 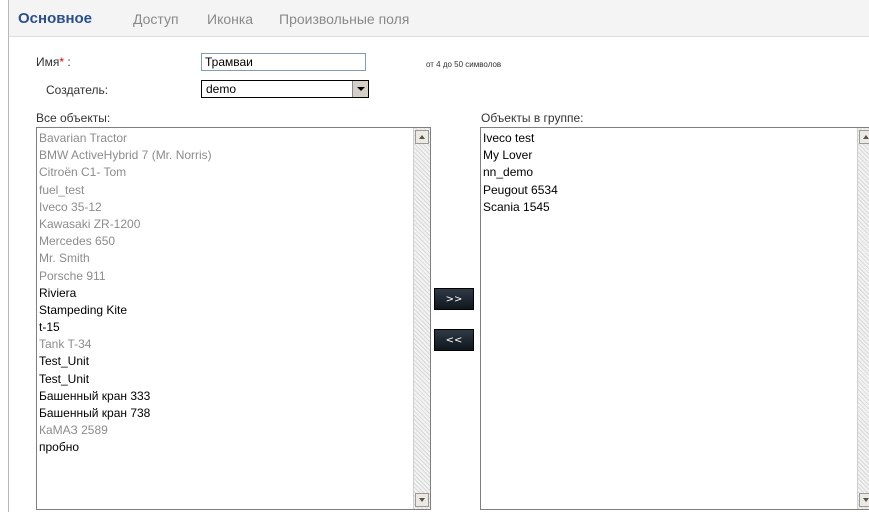 I want to click on dropdown-button, so click(x=360, y=89).